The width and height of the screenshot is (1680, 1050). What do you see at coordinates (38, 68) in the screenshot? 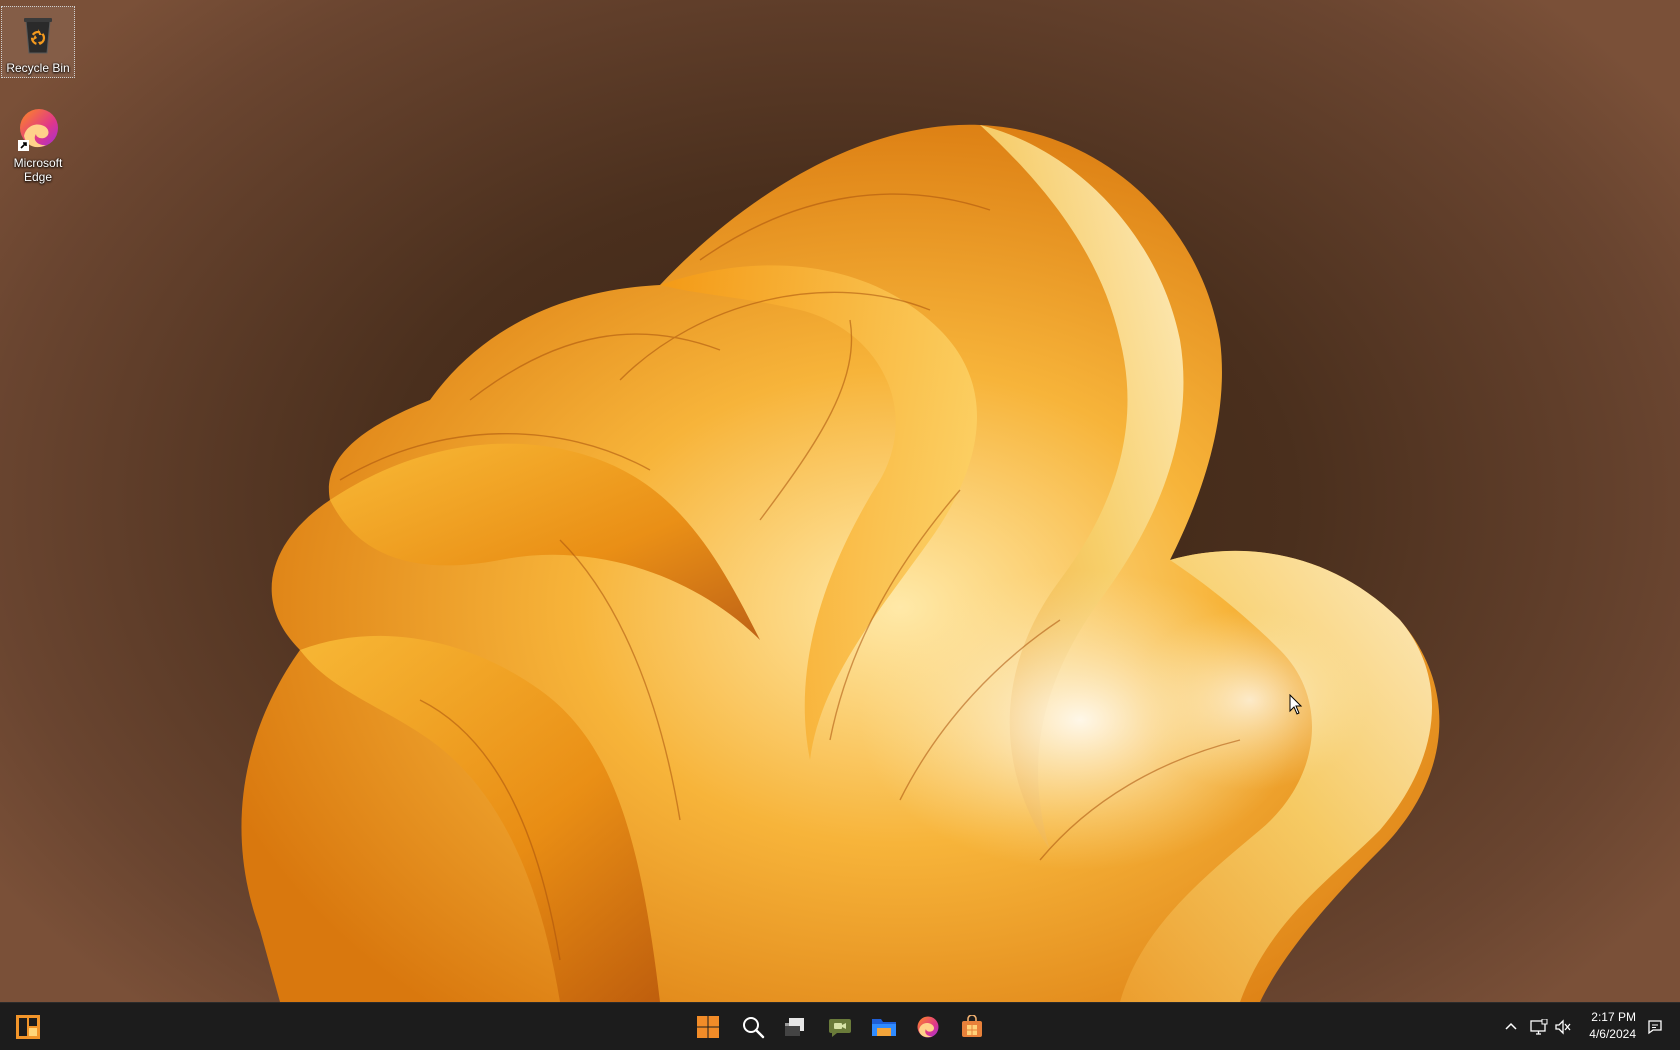
I see `recycle-bin-label: Recycle Bin` at bounding box center [38, 68].